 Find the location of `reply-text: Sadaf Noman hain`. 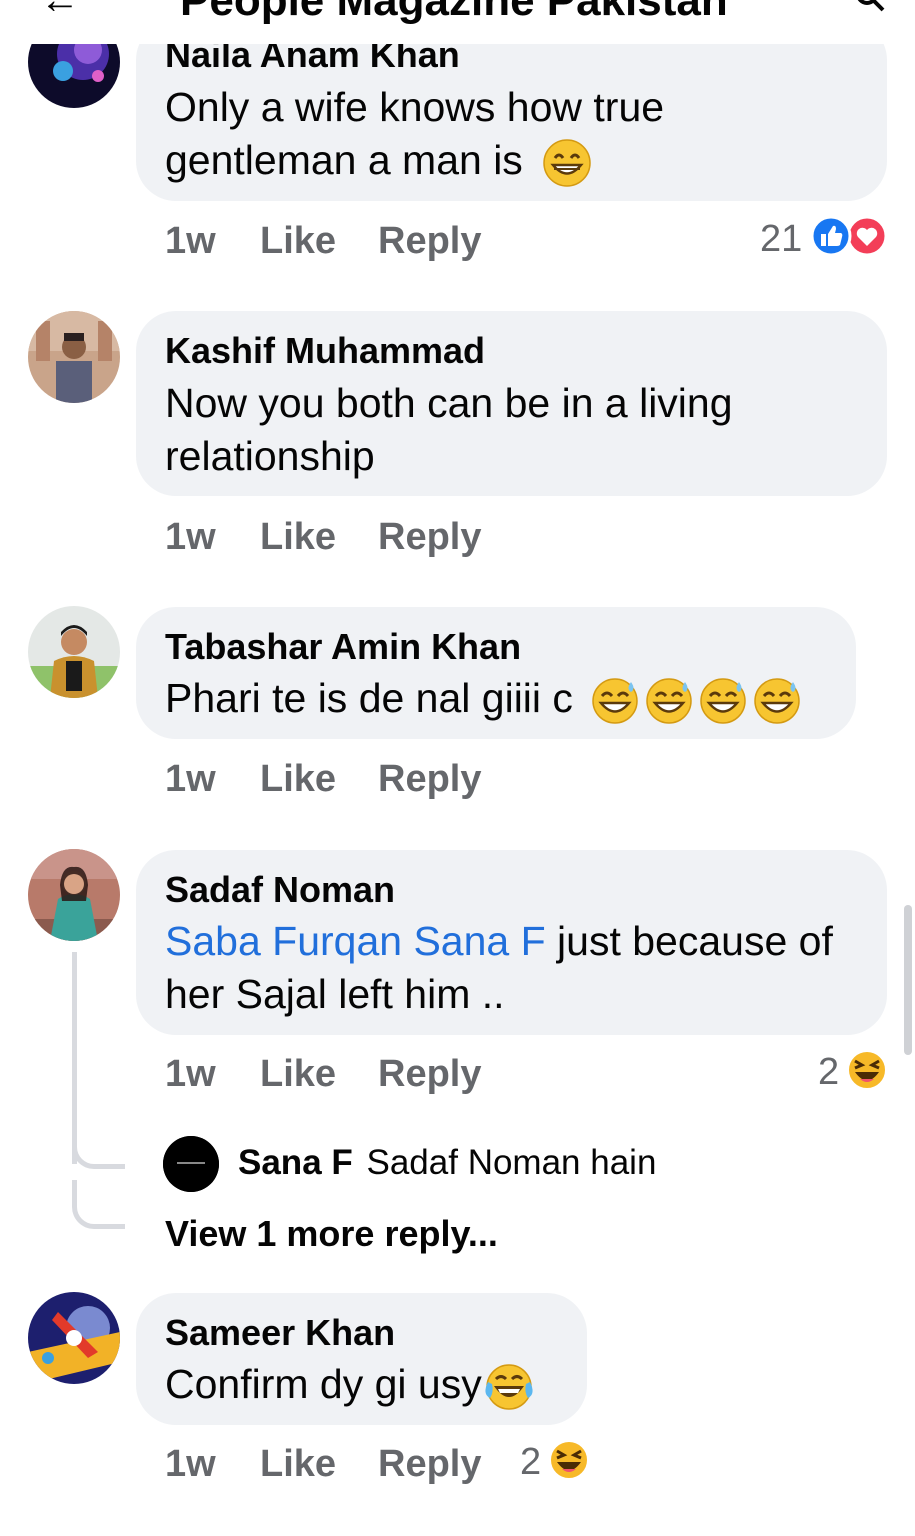

reply-text: Sadaf Noman hain is located at coordinates (511, 1162).